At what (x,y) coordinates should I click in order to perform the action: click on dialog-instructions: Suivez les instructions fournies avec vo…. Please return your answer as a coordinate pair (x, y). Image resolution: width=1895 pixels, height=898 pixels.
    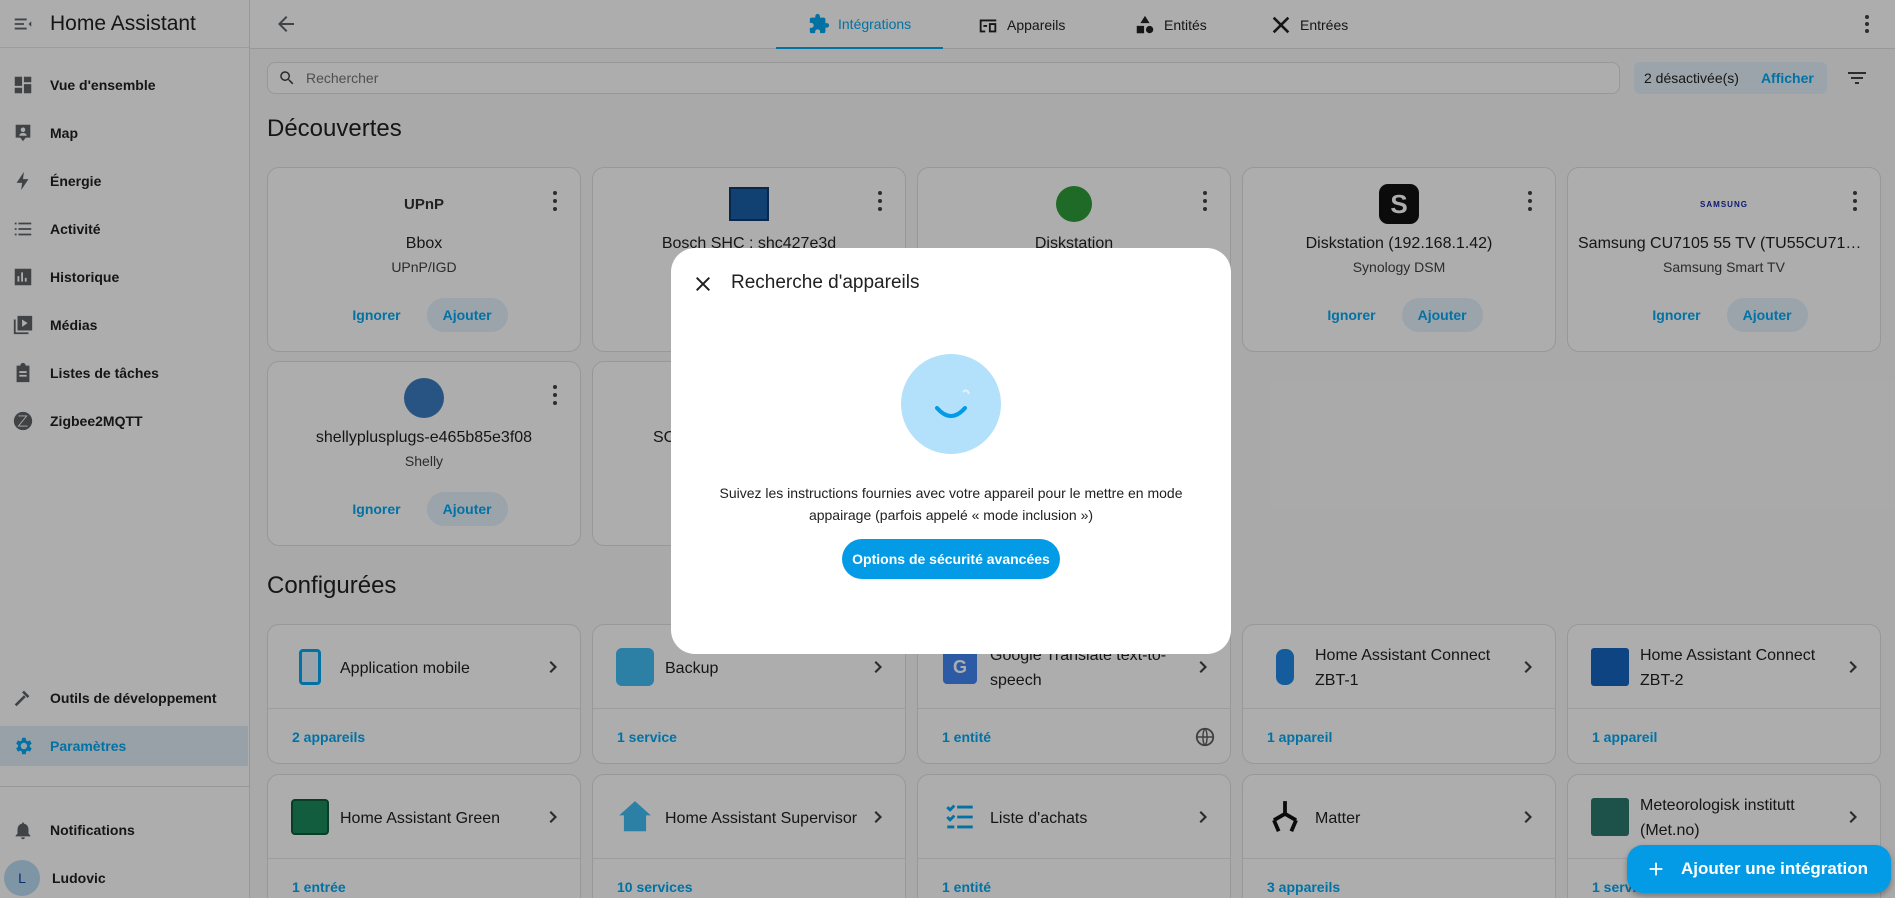
    Looking at the image, I should click on (951, 504).